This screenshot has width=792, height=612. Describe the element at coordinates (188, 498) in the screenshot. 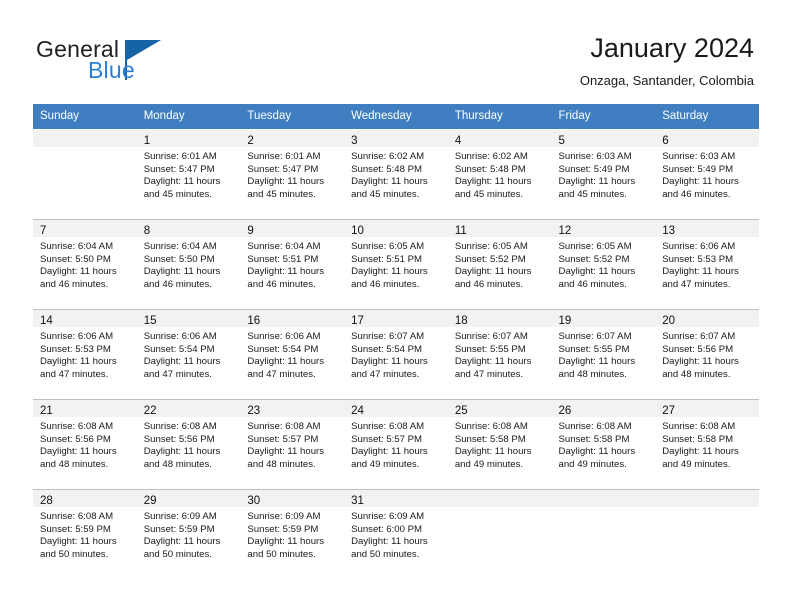

I see `day-number-band: 29` at that location.